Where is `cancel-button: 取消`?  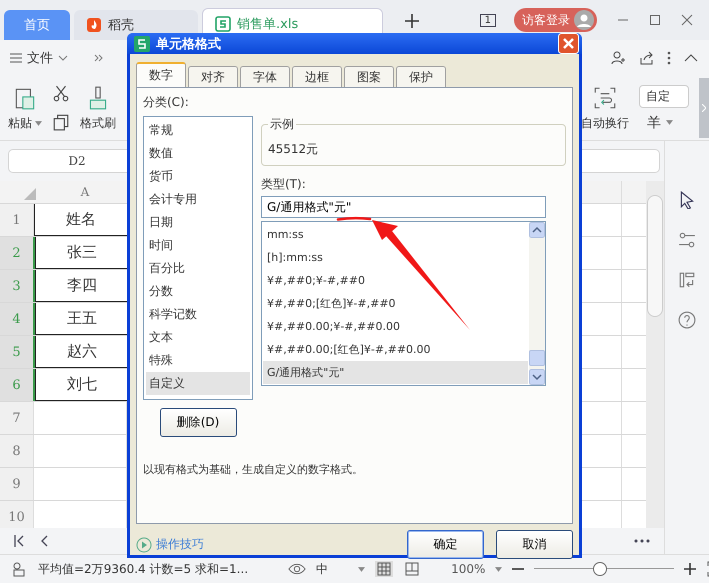
cancel-button: 取消 is located at coordinates (534, 544).